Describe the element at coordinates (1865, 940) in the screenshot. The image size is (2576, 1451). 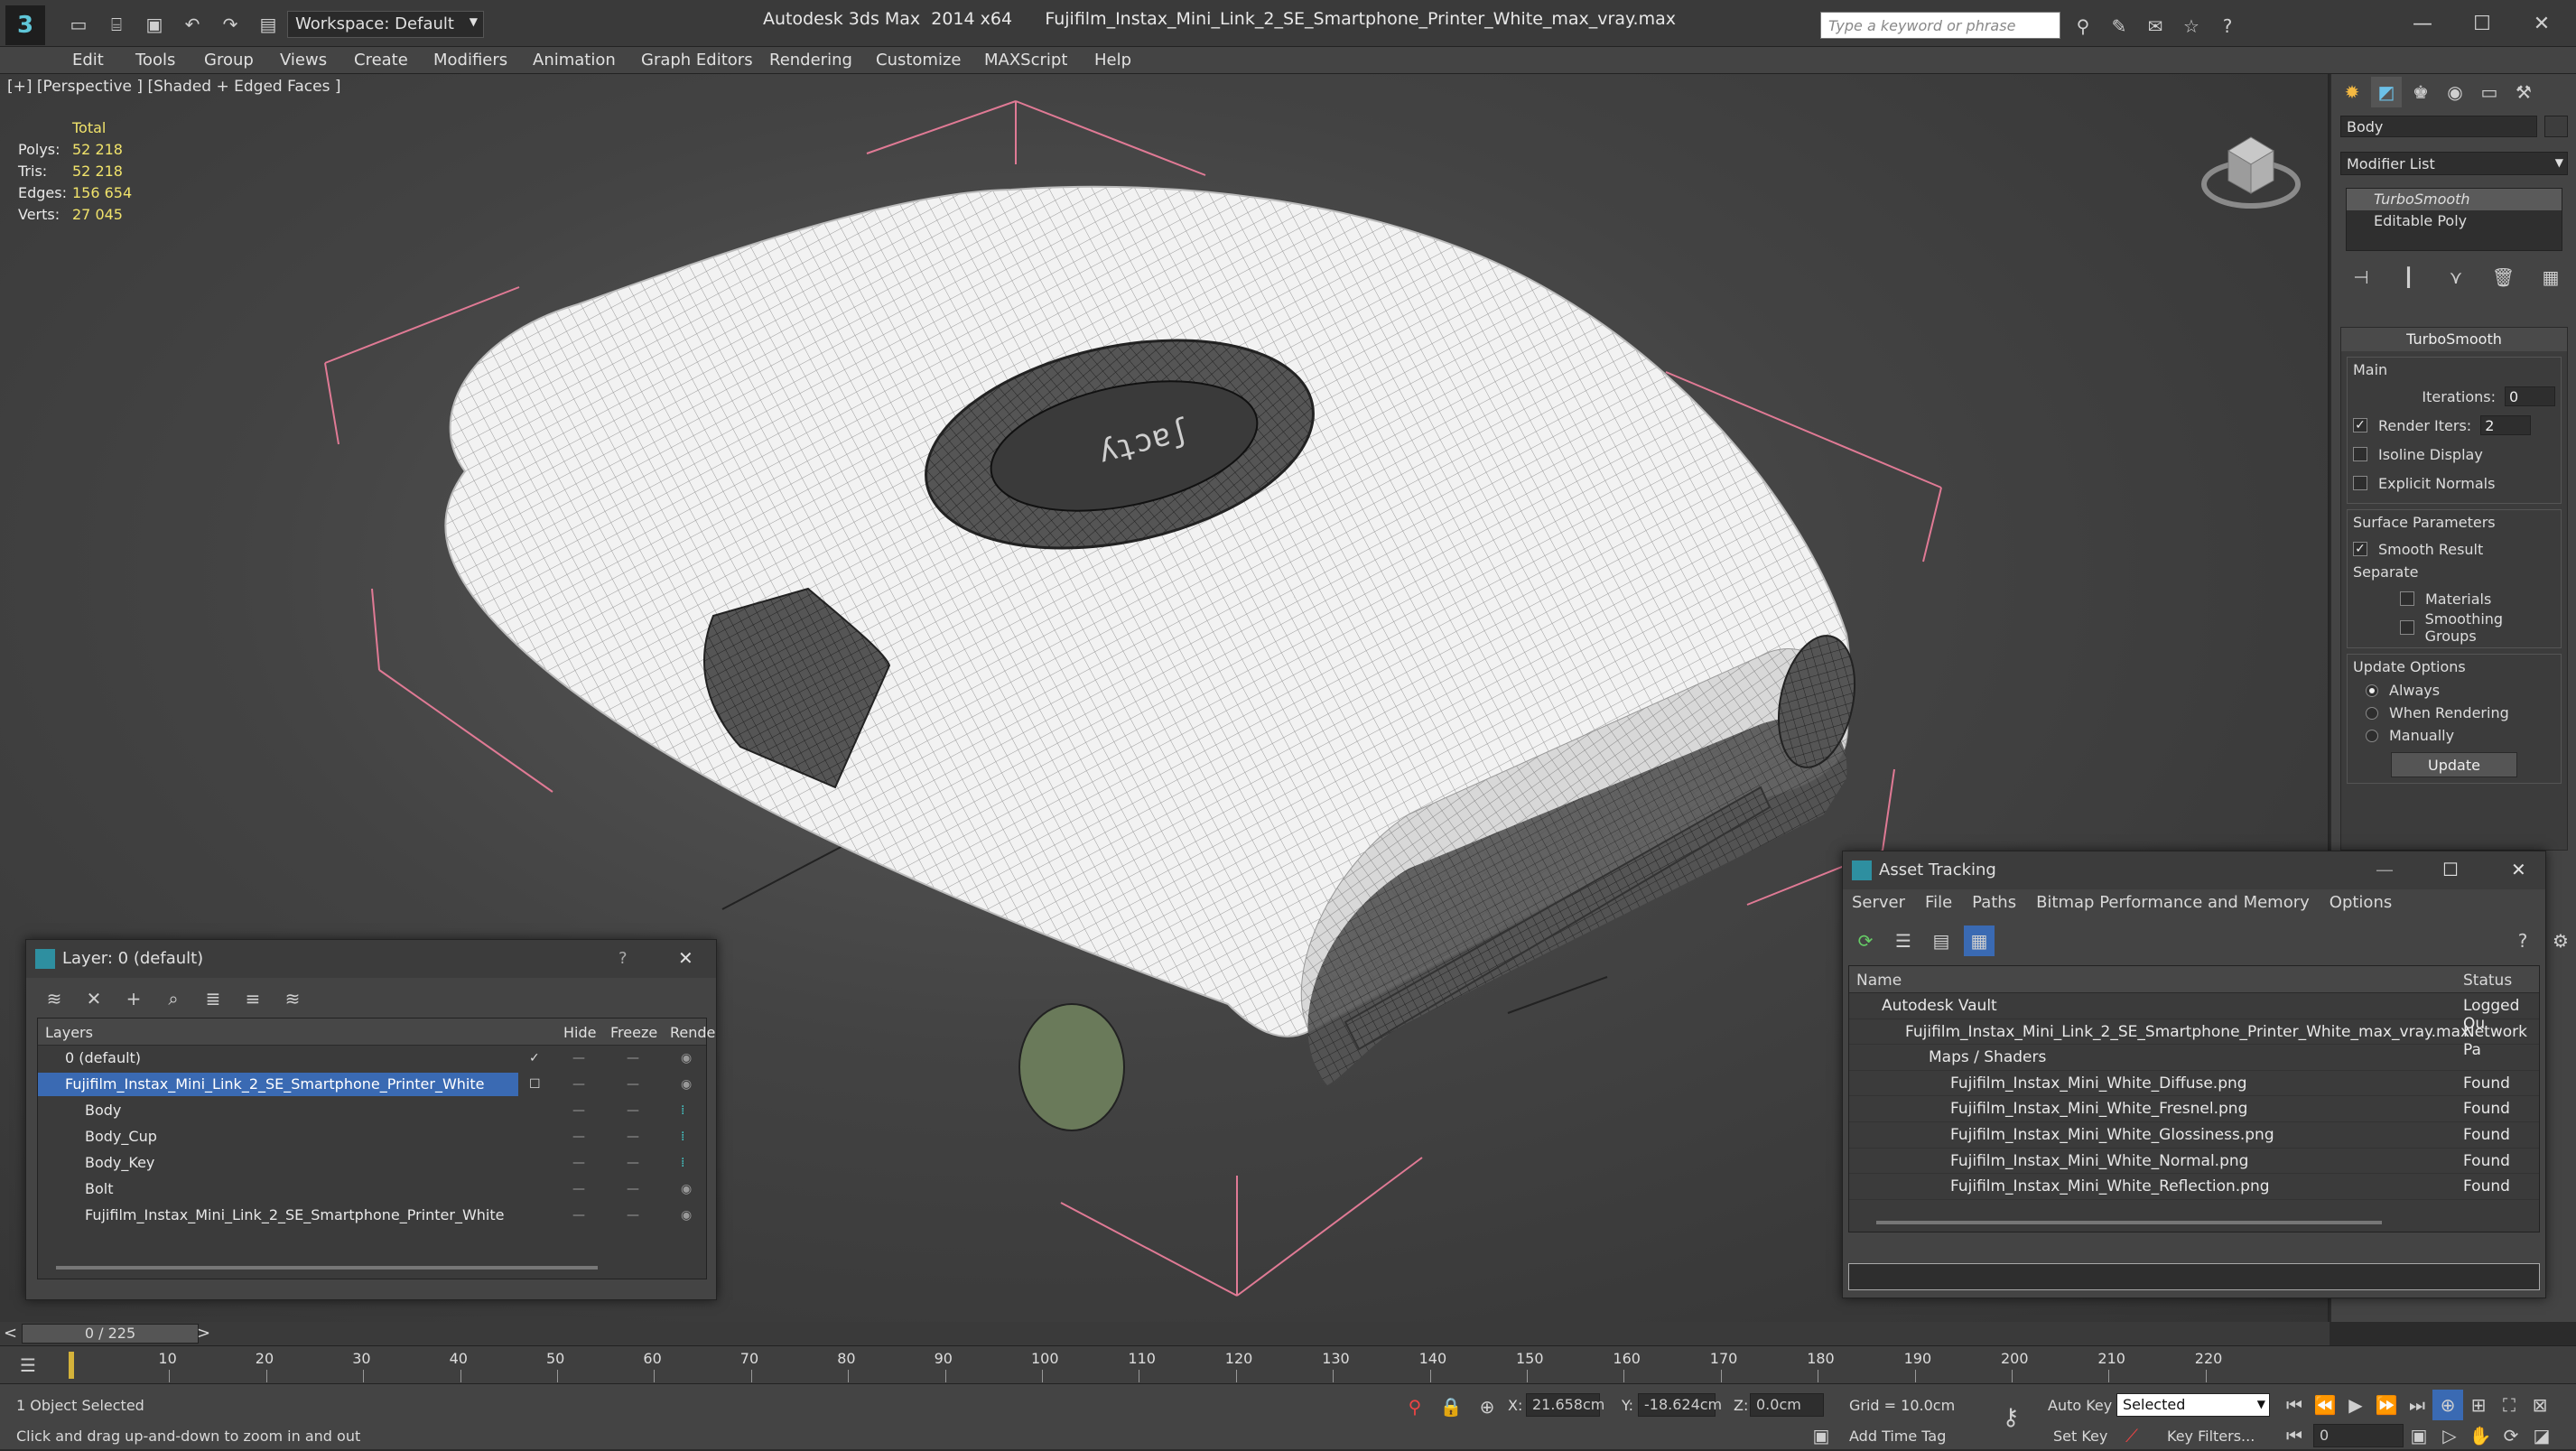
I see `refresh-icon: ⟳` at that location.